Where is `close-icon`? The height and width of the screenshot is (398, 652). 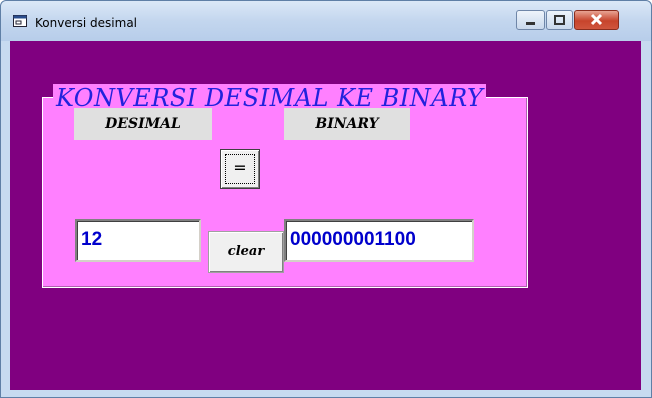 close-icon is located at coordinates (596, 19).